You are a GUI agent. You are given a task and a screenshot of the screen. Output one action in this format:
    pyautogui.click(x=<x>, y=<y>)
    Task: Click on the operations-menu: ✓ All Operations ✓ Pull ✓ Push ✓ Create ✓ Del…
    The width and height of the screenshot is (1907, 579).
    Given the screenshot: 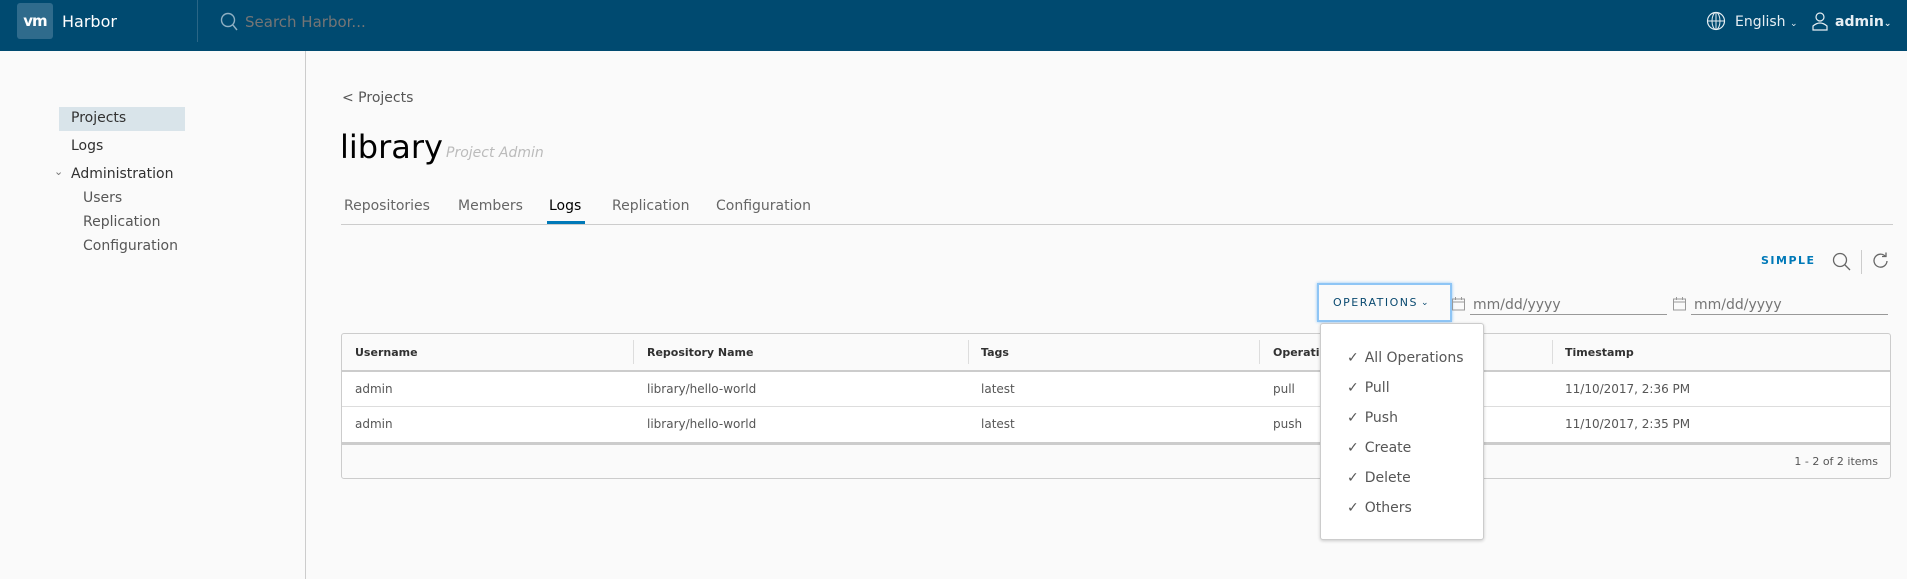 What is the action you would take?
    pyautogui.click(x=1402, y=431)
    